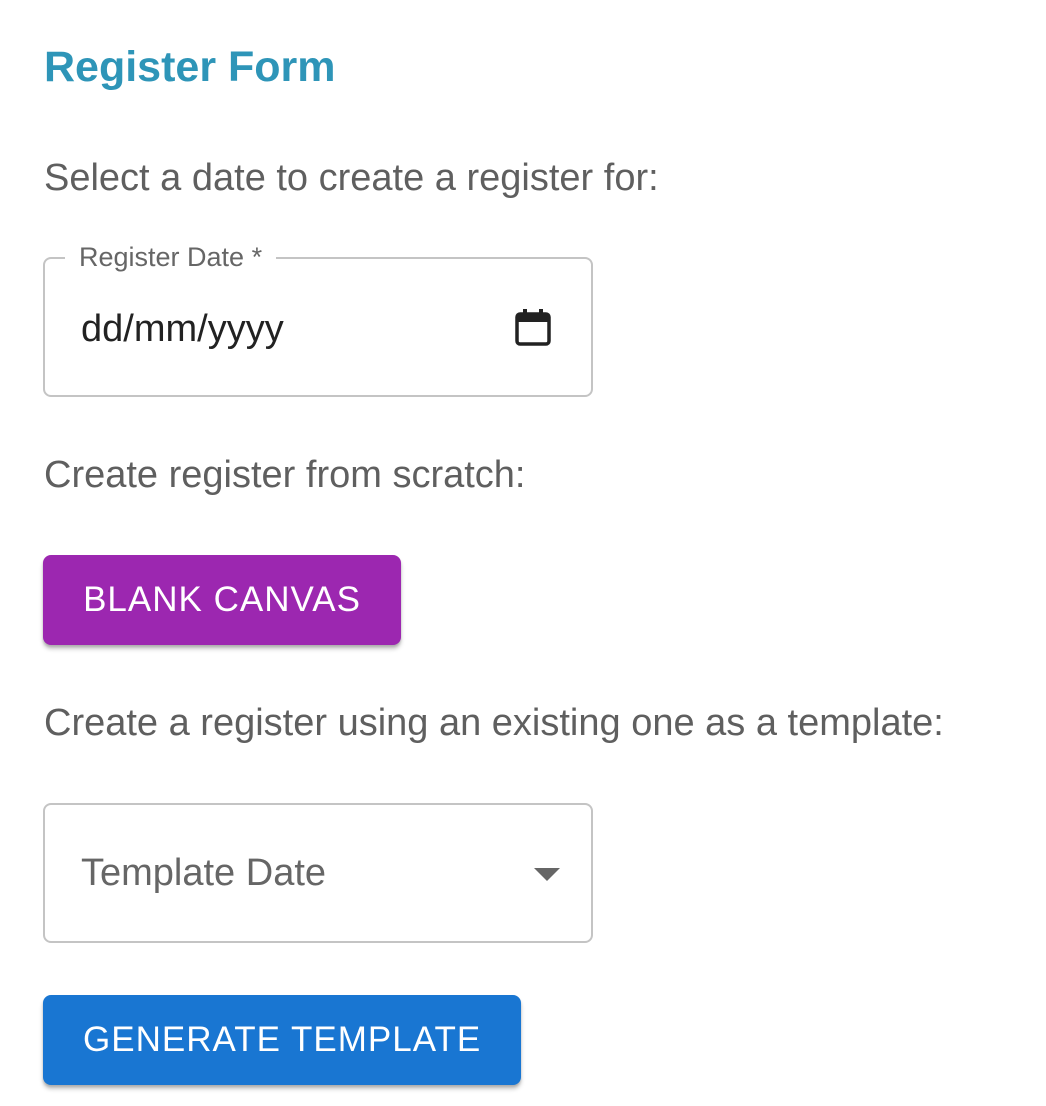  What do you see at coordinates (182, 329) in the screenshot?
I see `register-date-input: dd/mm/yyyy` at bounding box center [182, 329].